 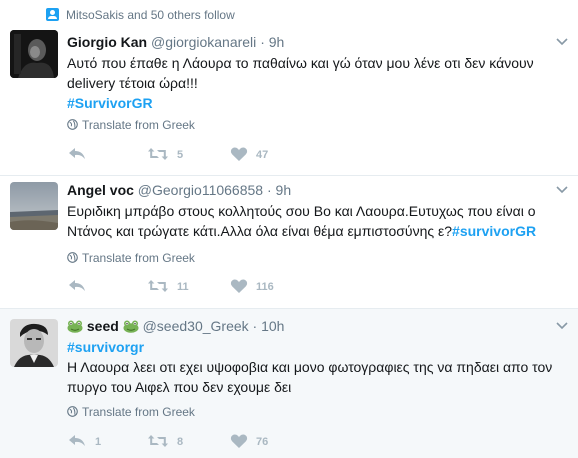 I want to click on tweet-actions: 1 8 76, so click(x=267, y=441).